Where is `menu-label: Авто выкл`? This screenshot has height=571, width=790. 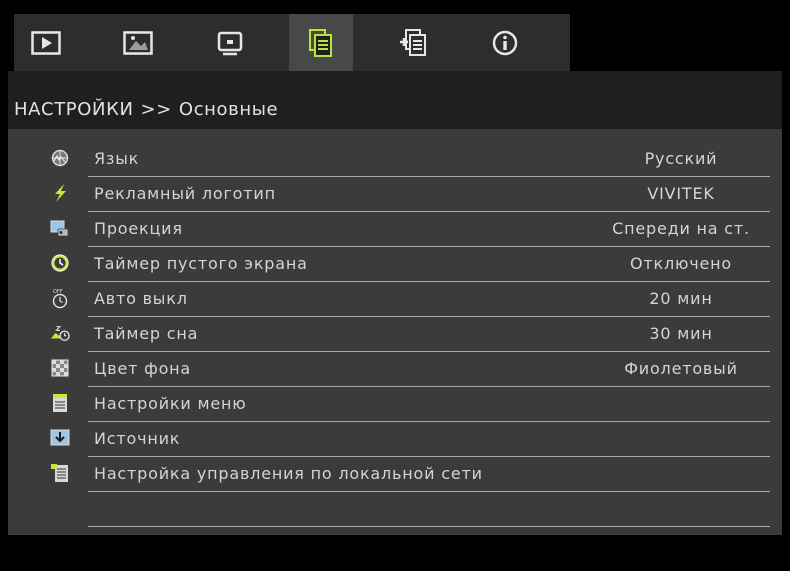
menu-label: Авто выкл is located at coordinates (141, 298).